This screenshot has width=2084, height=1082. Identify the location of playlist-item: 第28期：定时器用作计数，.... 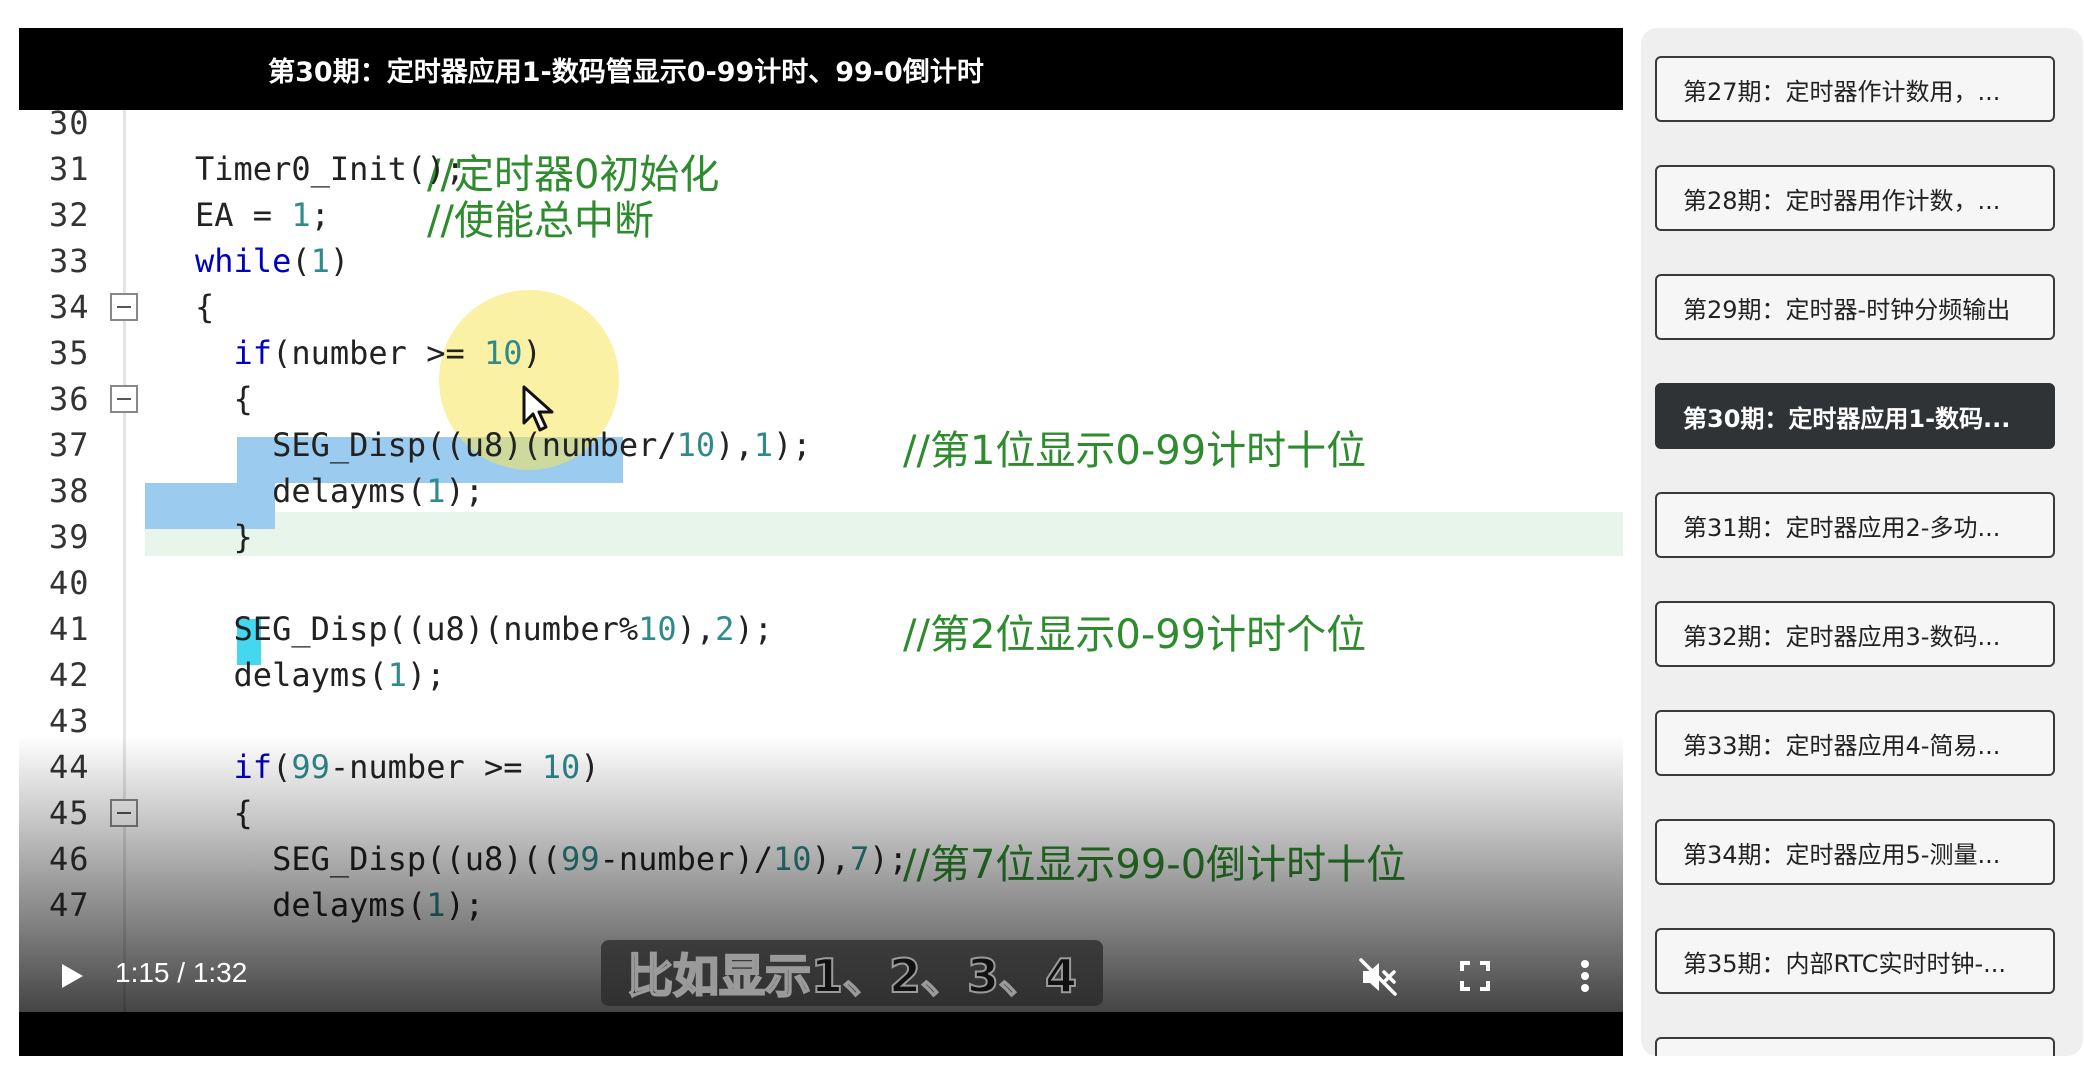
(1855, 198).